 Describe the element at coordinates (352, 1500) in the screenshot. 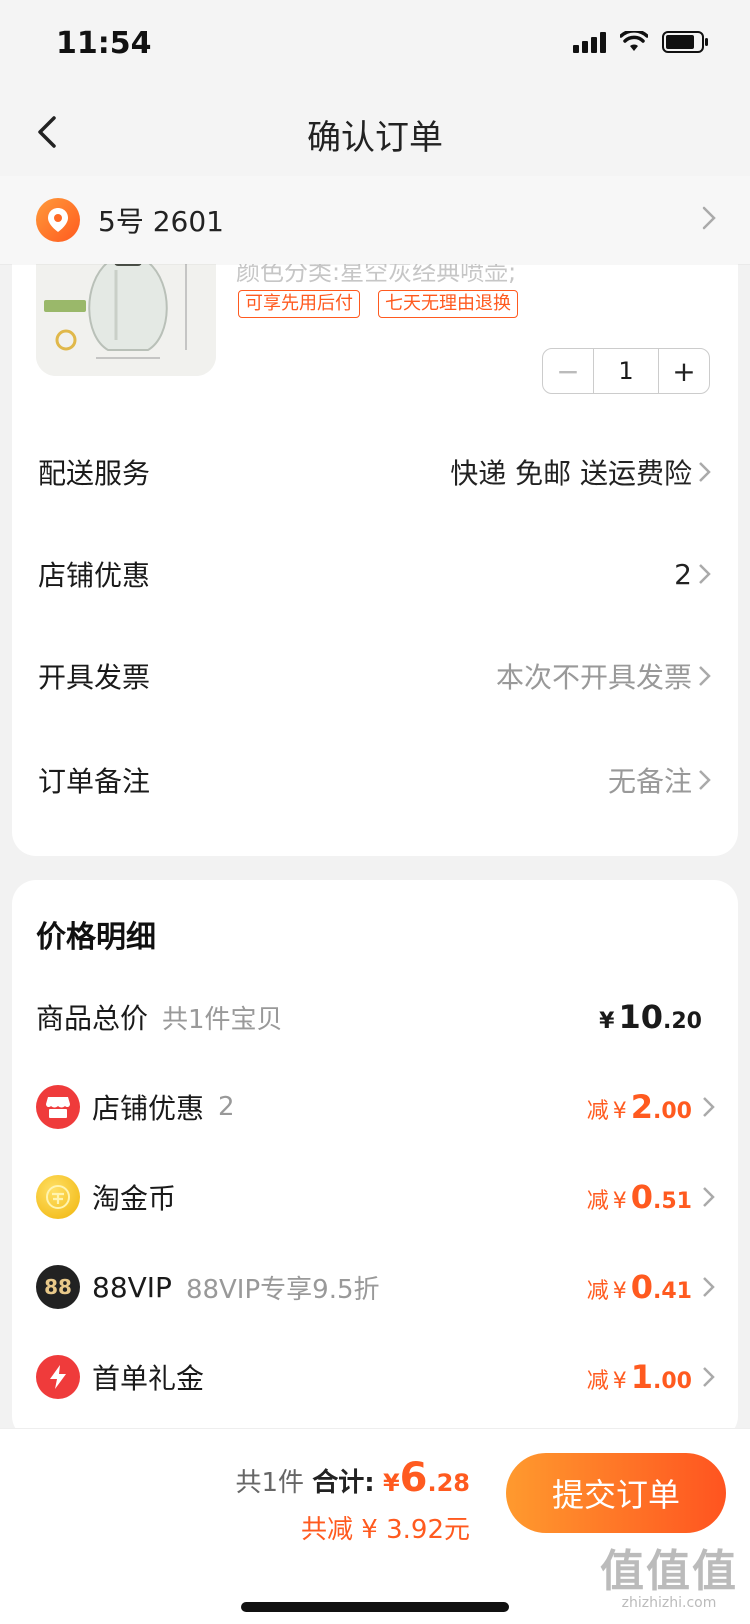

I see `order-totals: 共1件 合计: ¥6.28 共减 ¥ 3.92元` at that location.